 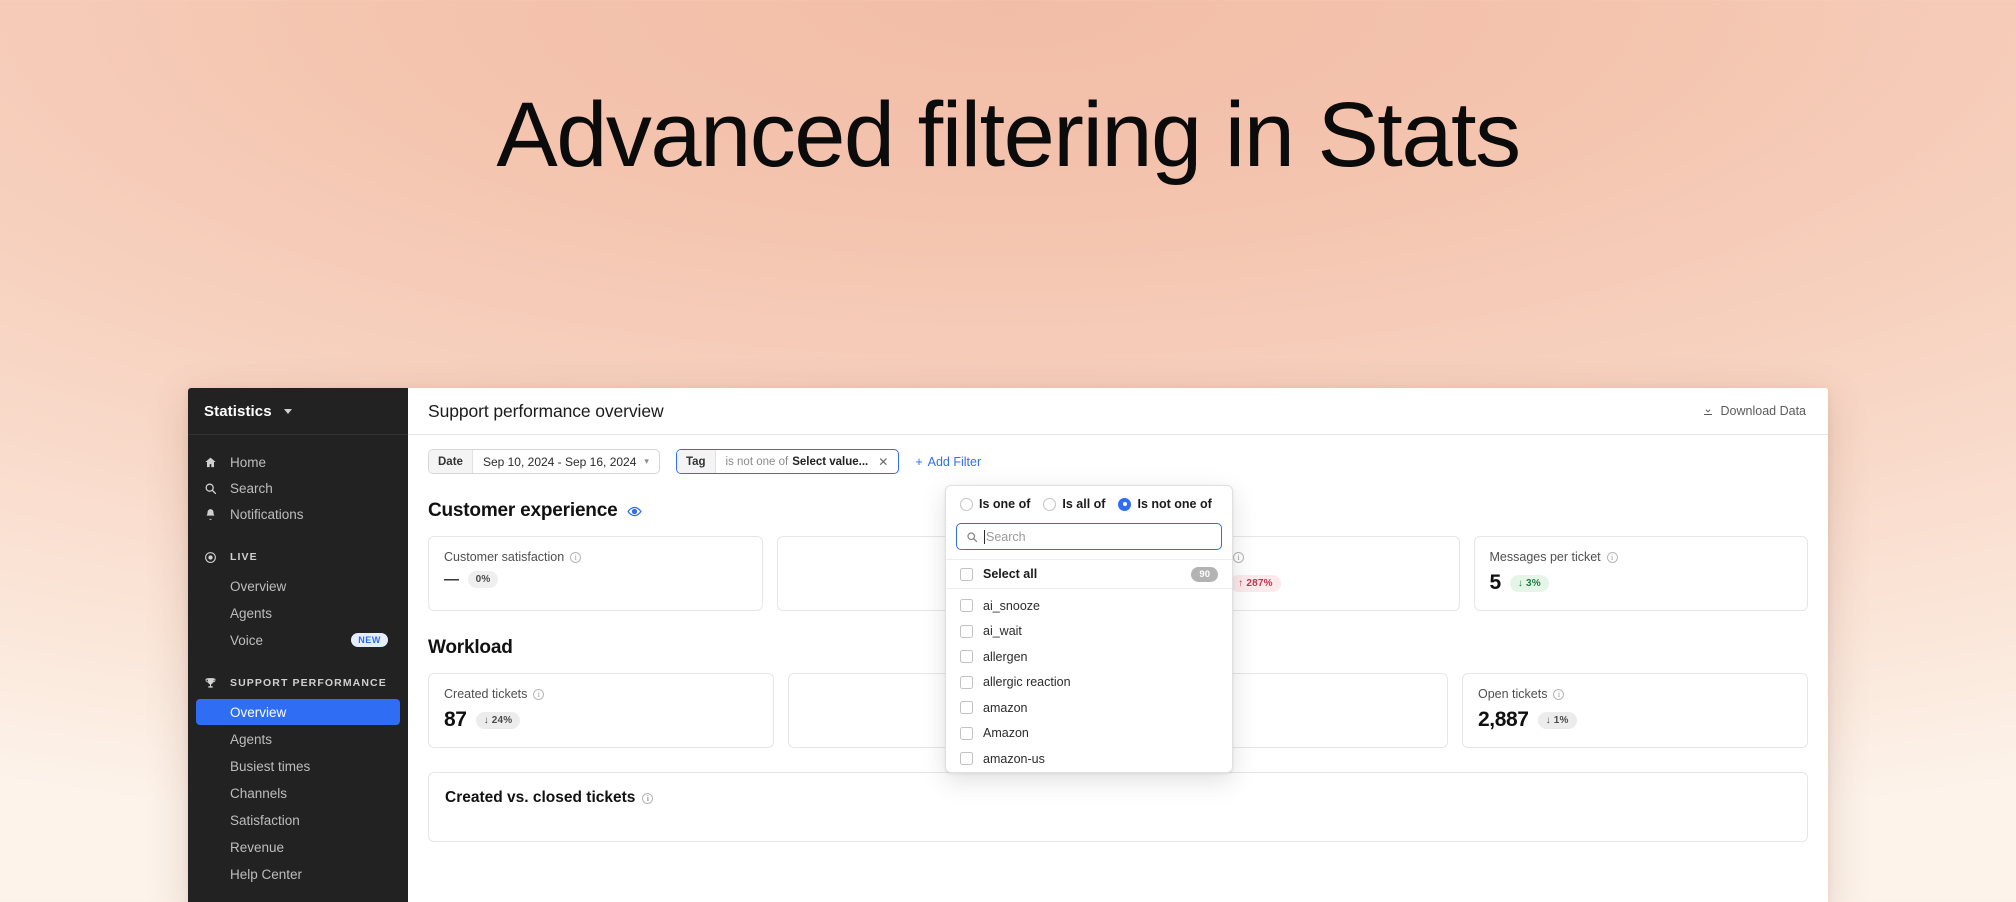 What do you see at coordinates (1089, 734) in the screenshot?
I see `tag-option-row: Amazon` at bounding box center [1089, 734].